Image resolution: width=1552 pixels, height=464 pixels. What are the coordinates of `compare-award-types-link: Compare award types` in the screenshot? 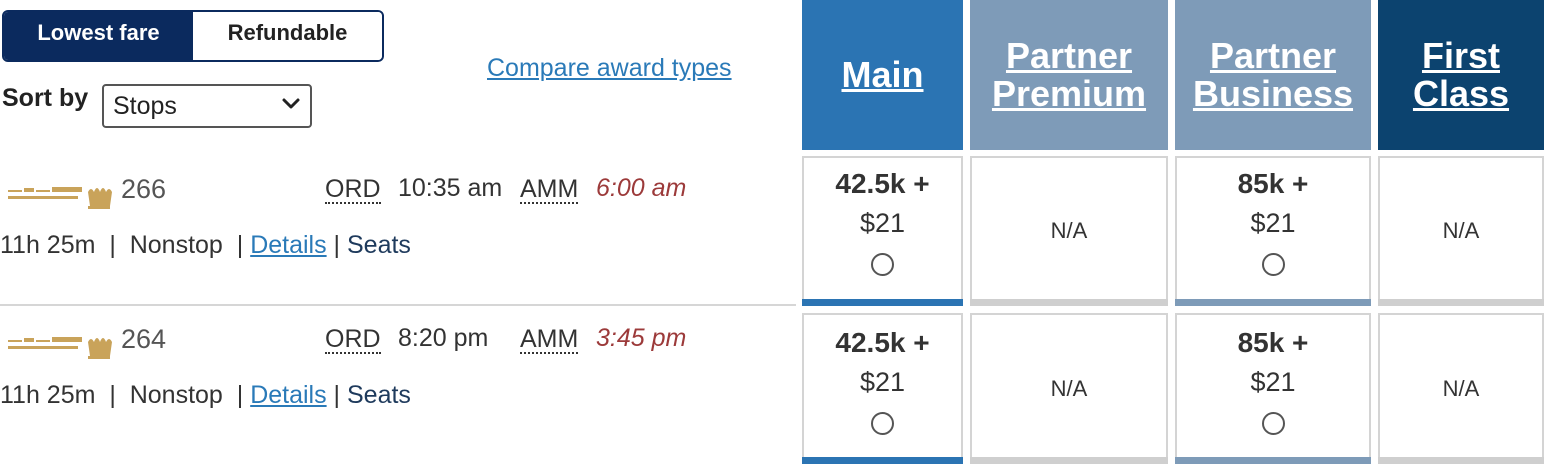 It's located at (609, 68).